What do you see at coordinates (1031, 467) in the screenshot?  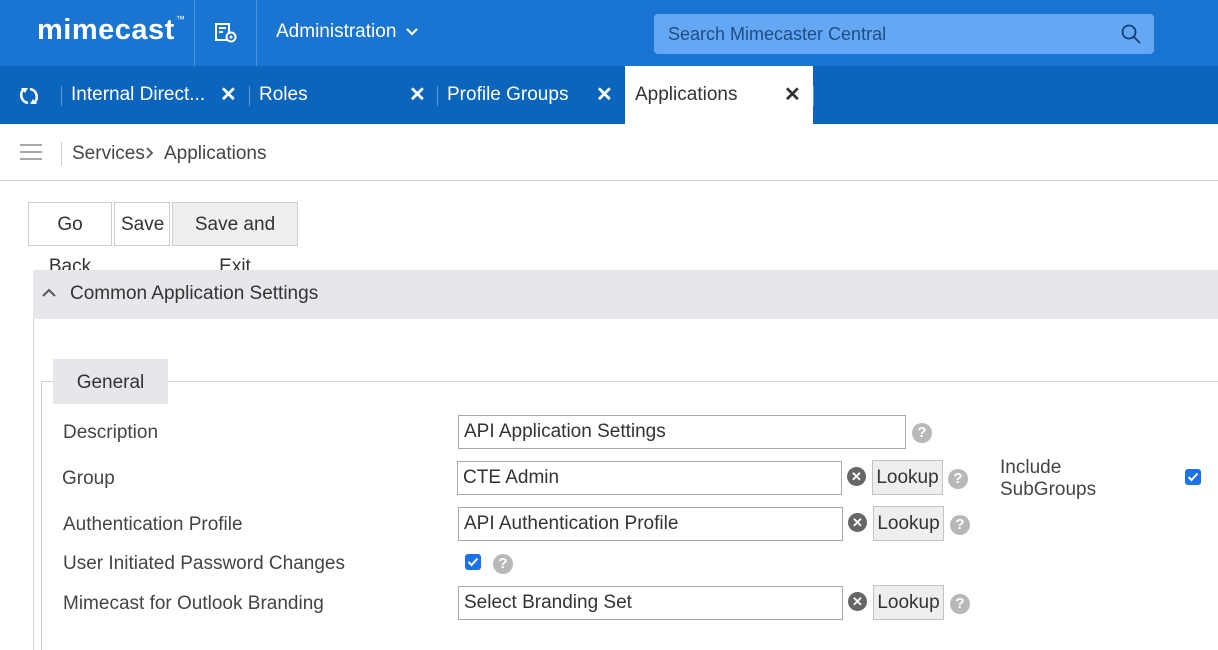 I see `include-subgroups-label: Include` at bounding box center [1031, 467].